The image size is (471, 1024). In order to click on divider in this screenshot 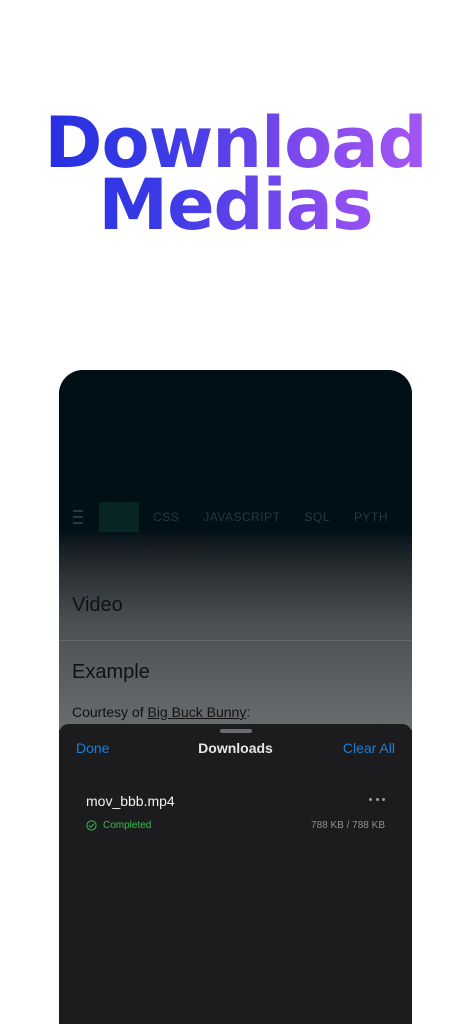, I will do `click(235, 640)`.